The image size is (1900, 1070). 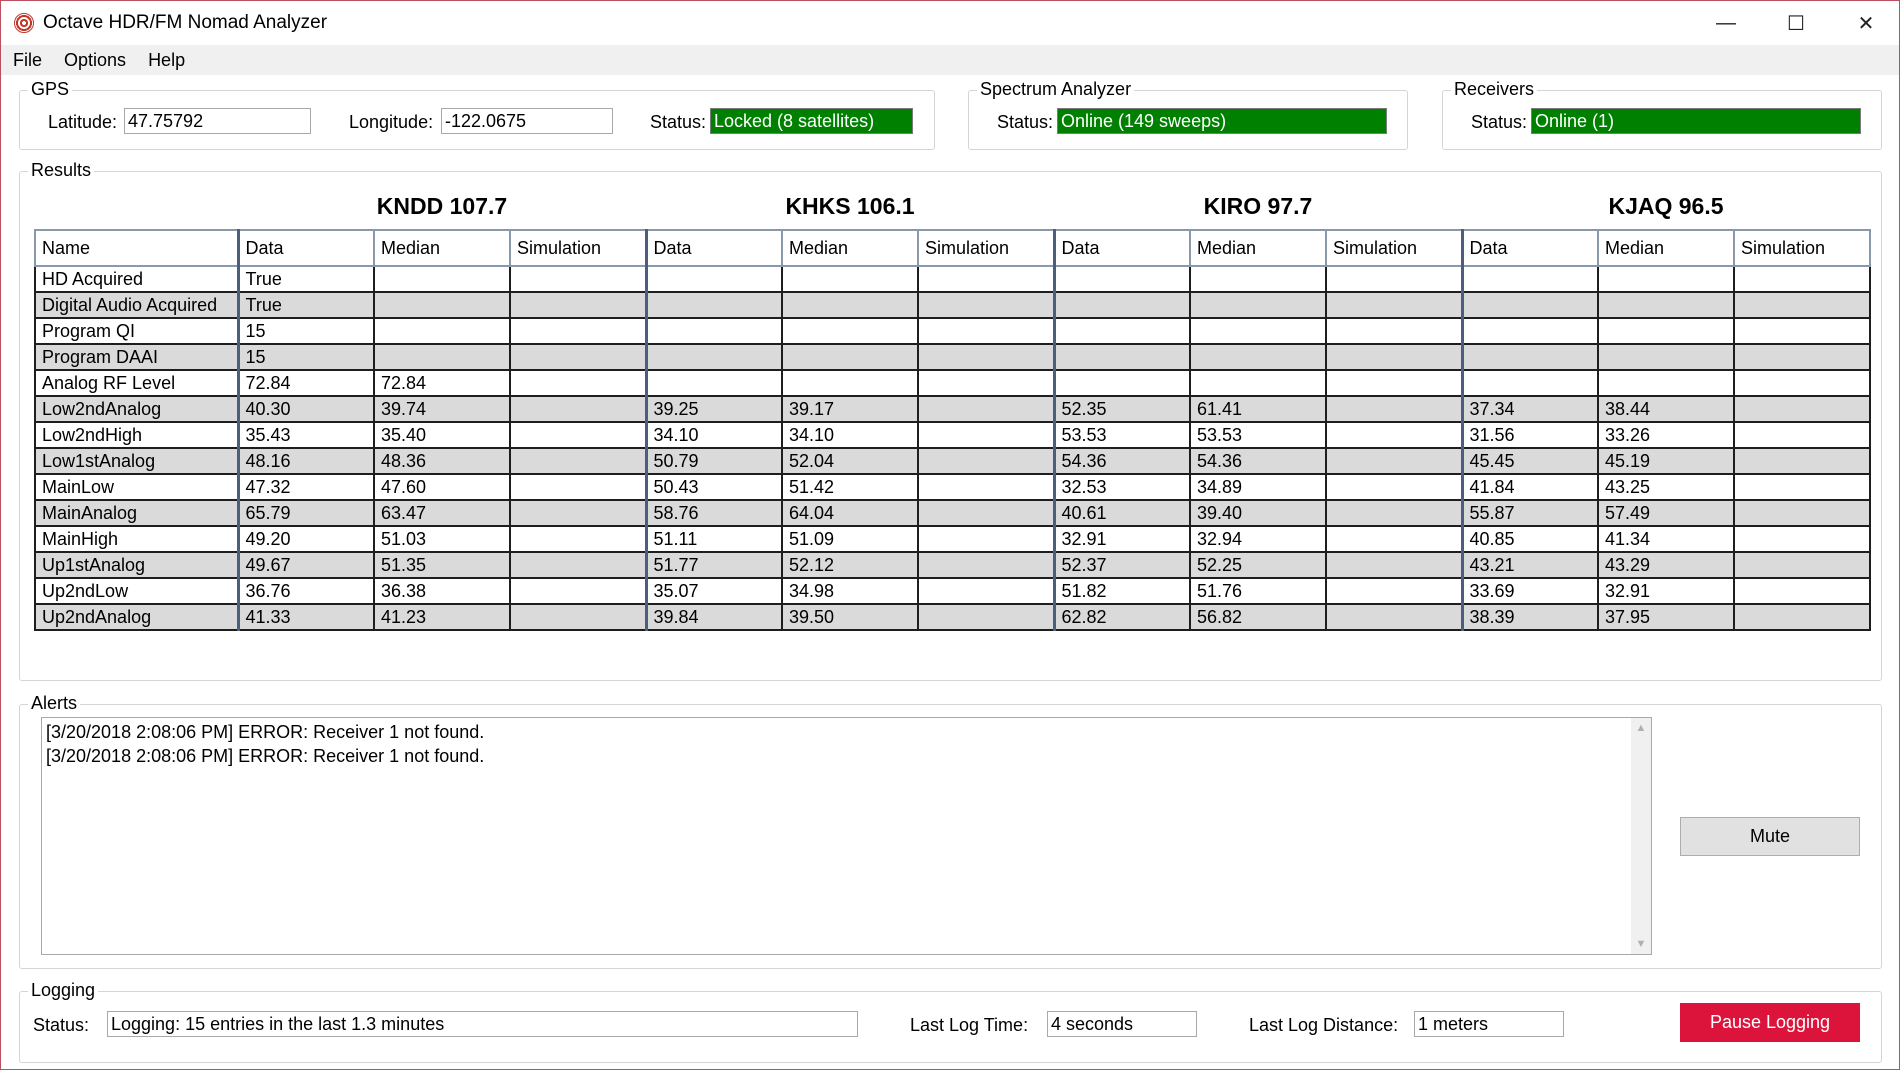 What do you see at coordinates (1529, 617) in the screenshot?
I see `data-cell: 38.39` at bounding box center [1529, 617].